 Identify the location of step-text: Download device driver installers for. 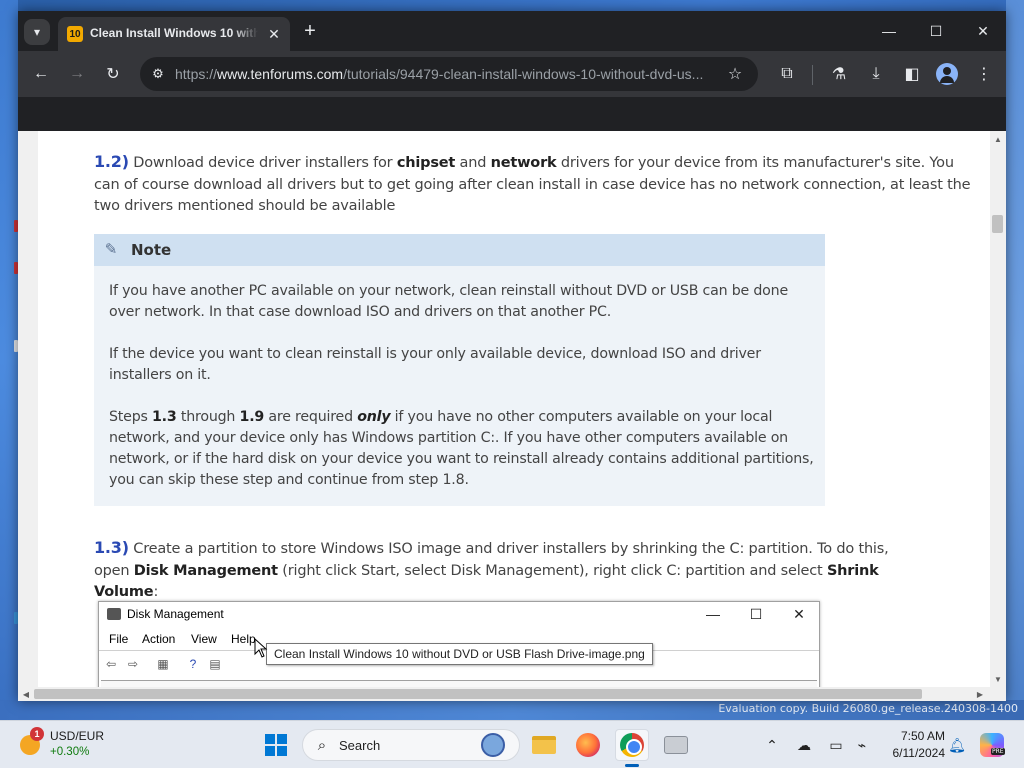
(262, 163).